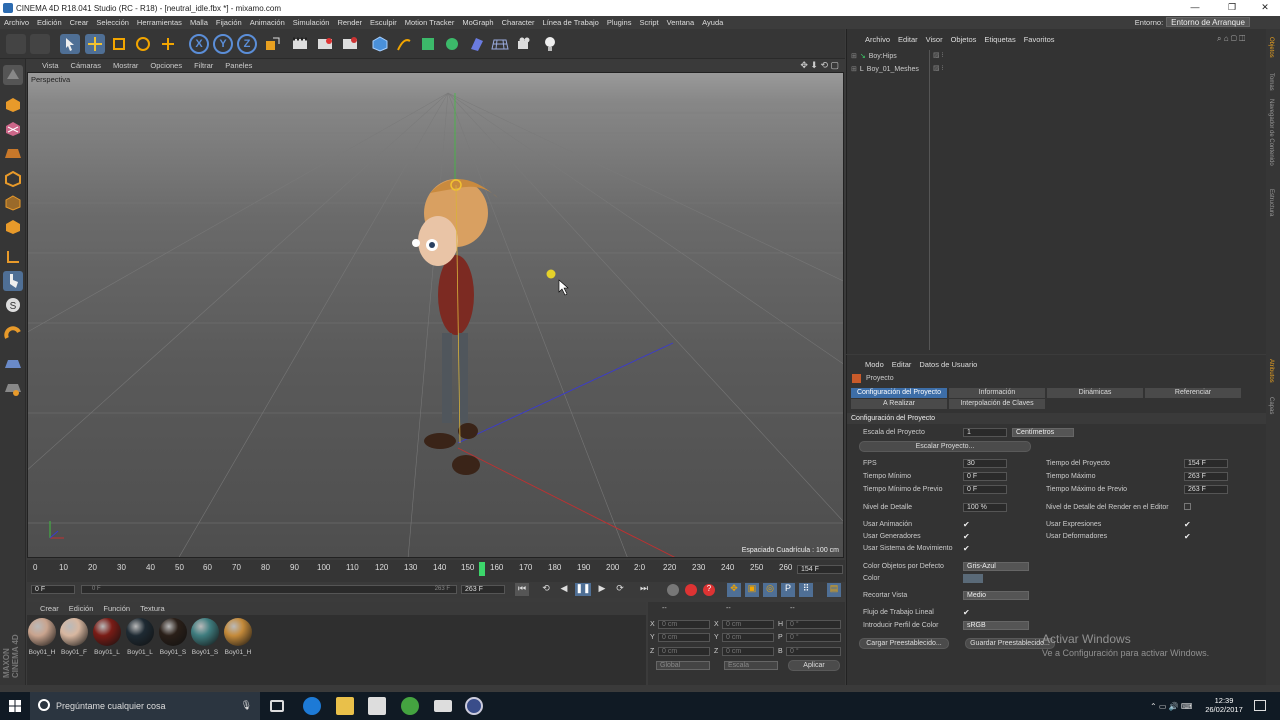  I want to click on obj-menu-favoritos: Favoritos, so click(1039, 39).